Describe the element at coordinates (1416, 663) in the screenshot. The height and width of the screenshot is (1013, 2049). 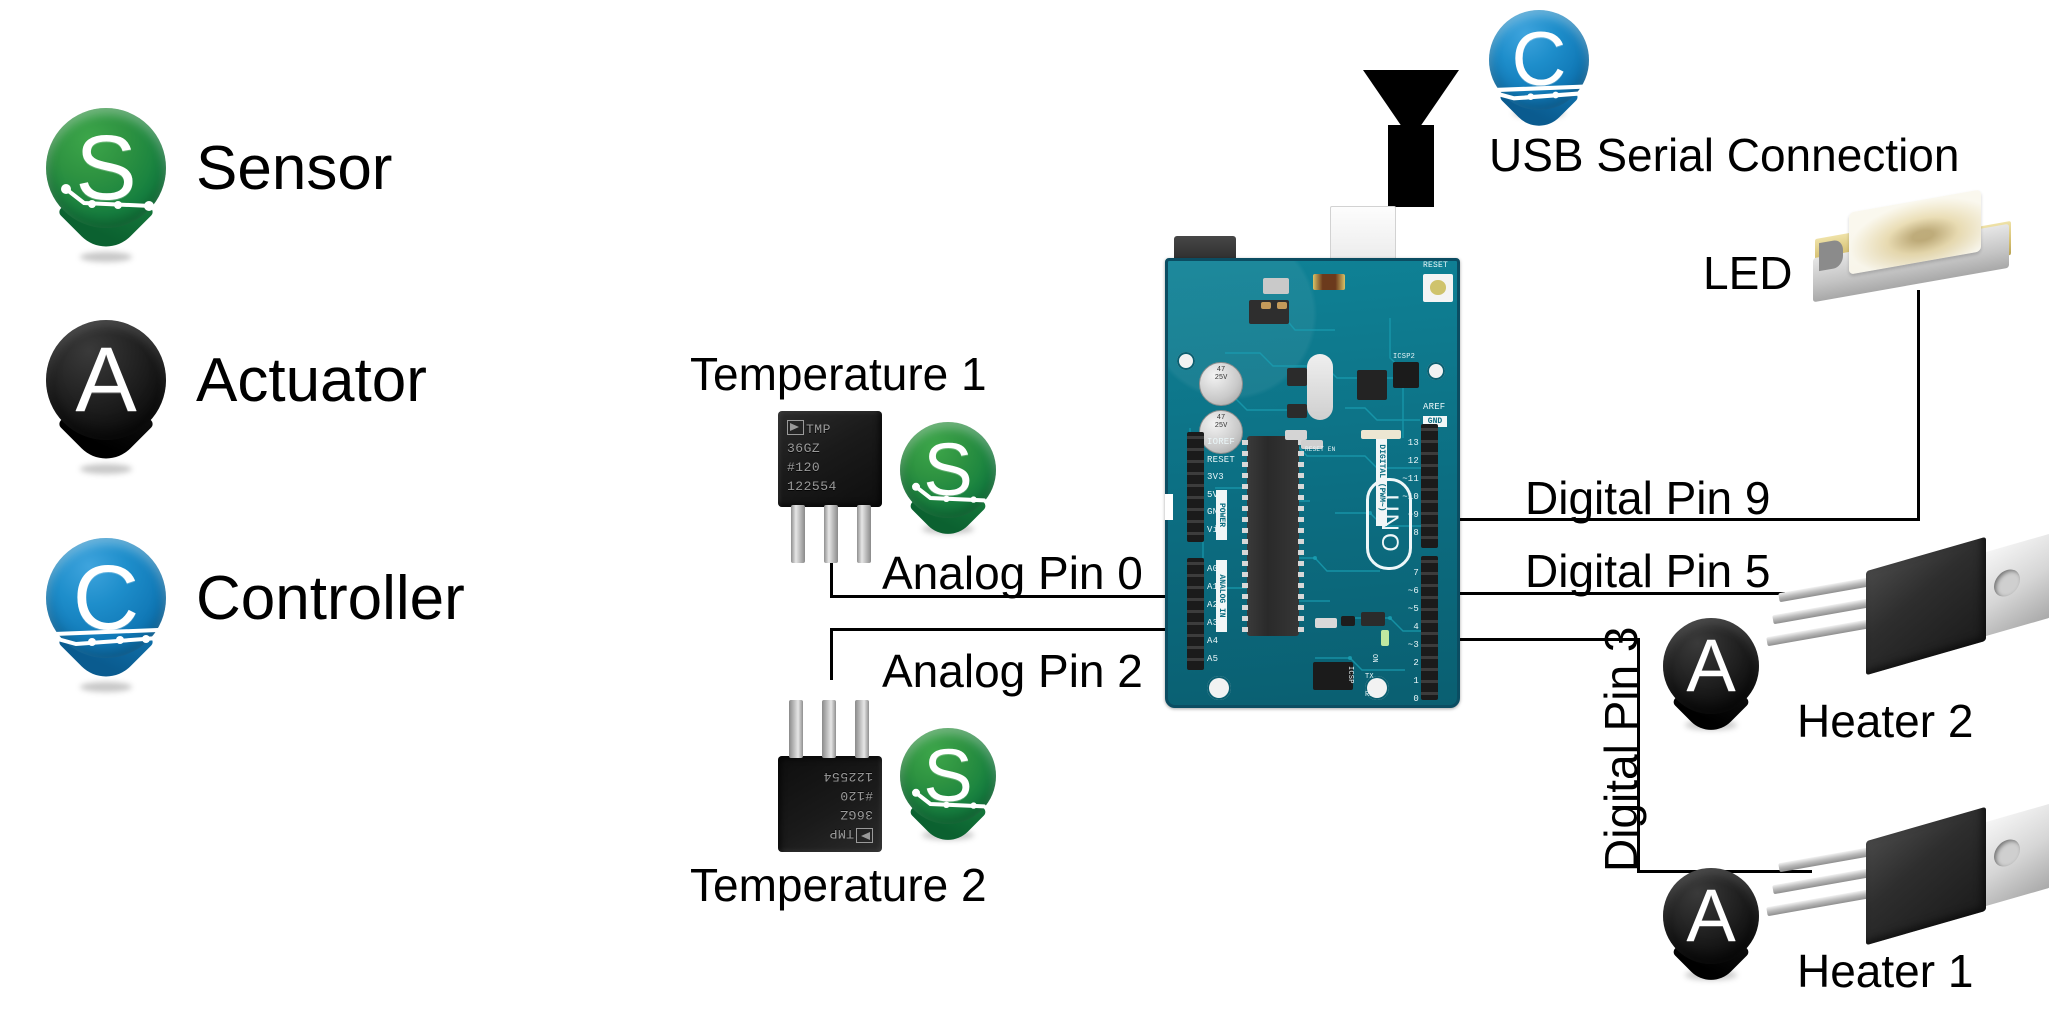
I see `silk-pin-2: 2` at that location.